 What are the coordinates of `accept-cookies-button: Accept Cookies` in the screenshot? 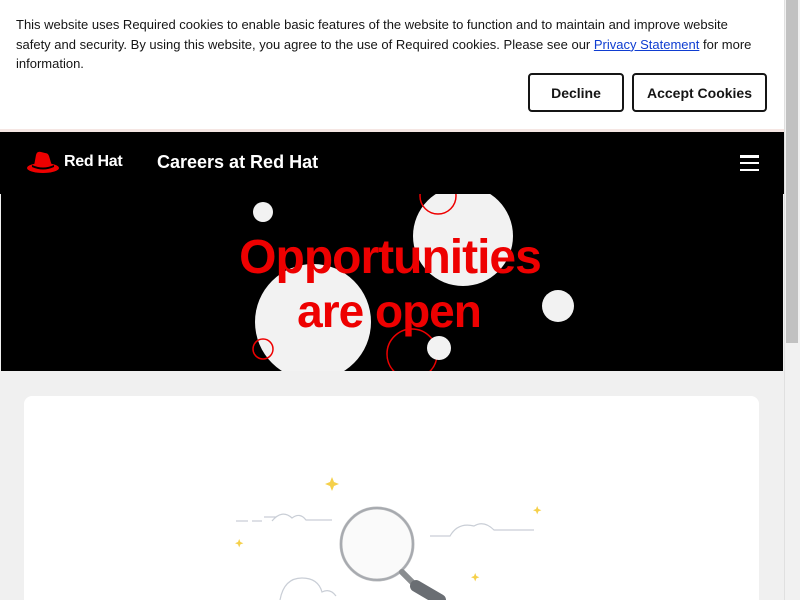 It's located at (699, 92).